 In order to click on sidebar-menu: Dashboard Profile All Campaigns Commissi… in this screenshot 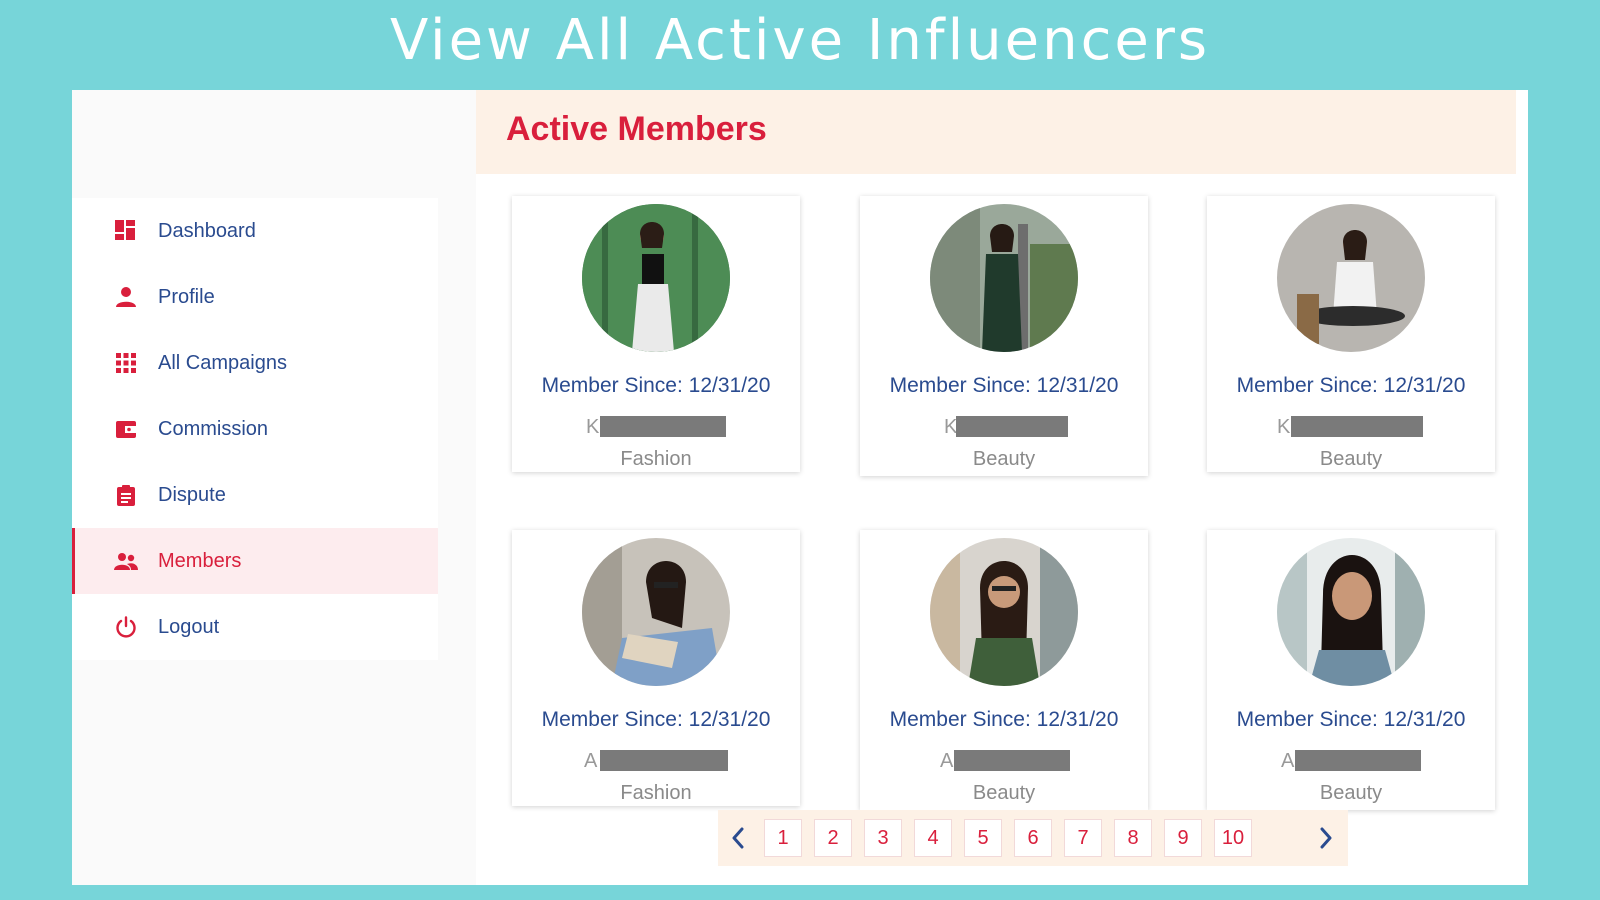, I will do `click(255, 429)`.